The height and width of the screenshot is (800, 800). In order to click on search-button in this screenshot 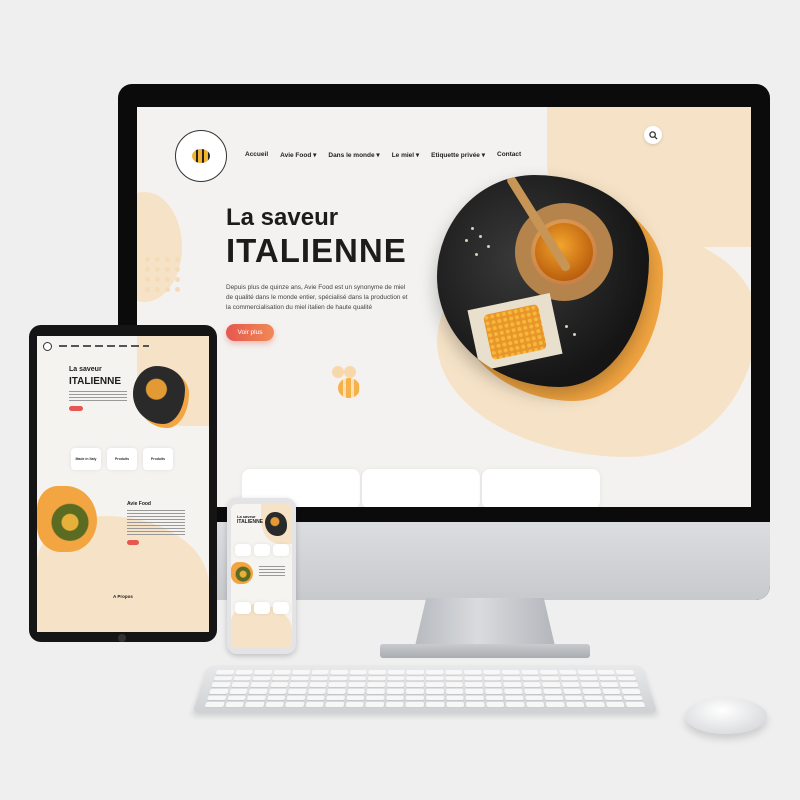, I will do `click(653, 135)`.